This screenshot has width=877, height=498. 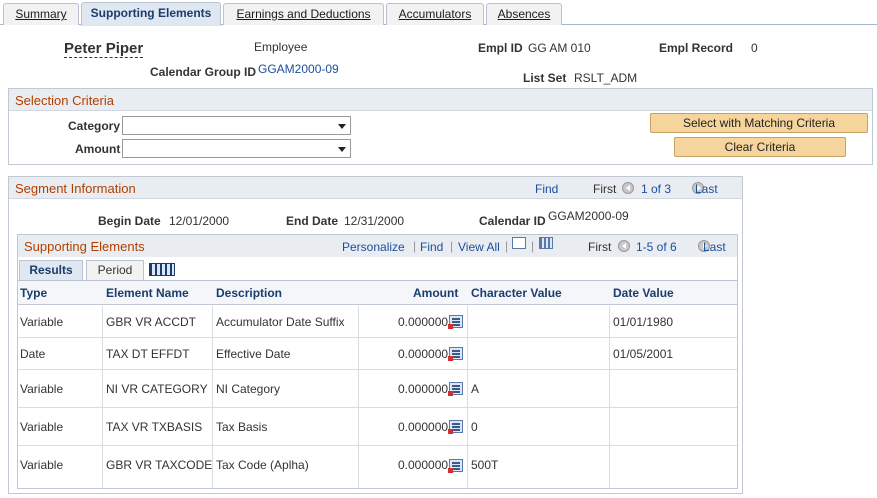 What do you see at coordinates (104, 49) in the screenshot?
I see `employee-name: Peter Piper` at bounding box center [104, 49].